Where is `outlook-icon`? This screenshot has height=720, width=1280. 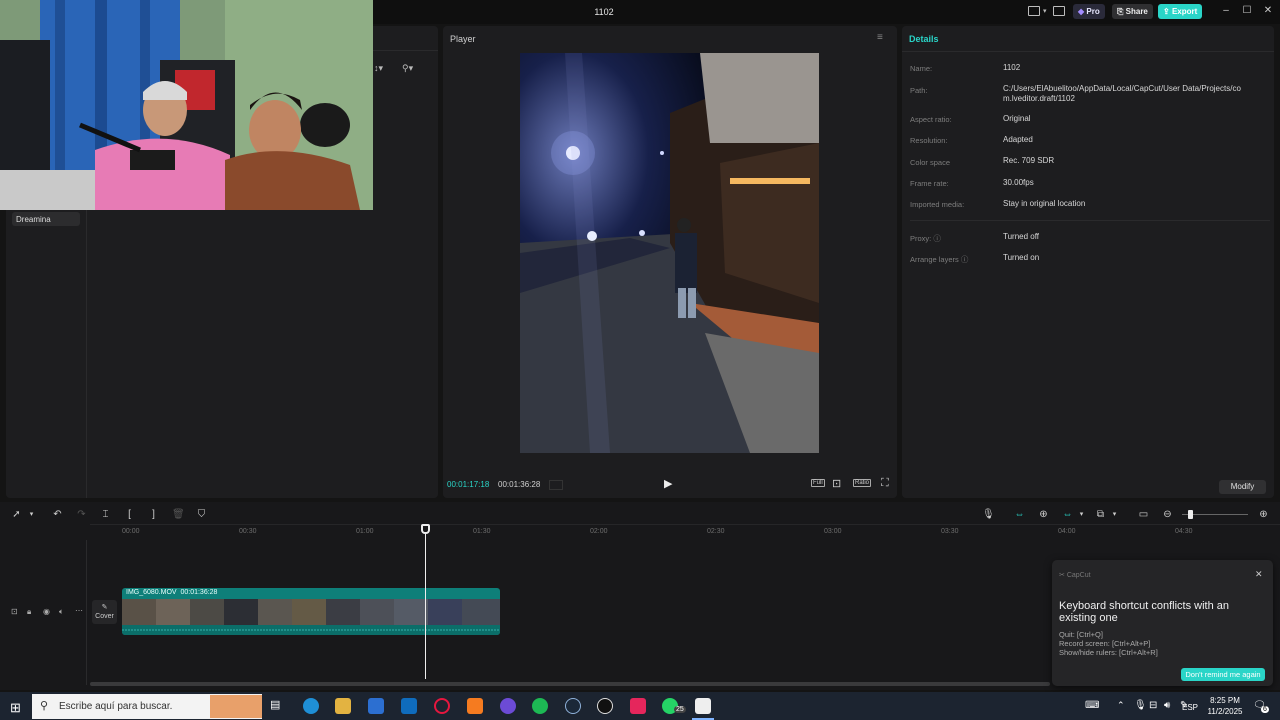
outlook-icon is located at coordinates (409, 706).